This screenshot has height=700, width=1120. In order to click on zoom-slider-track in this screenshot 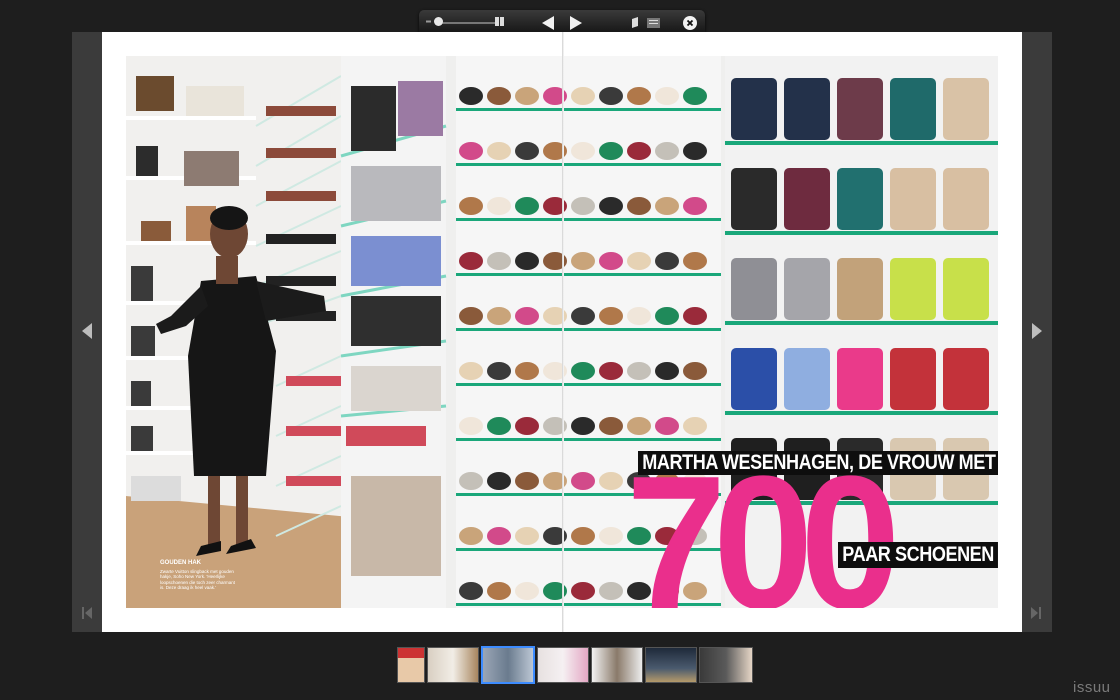, I will do `click(466, 23)`.